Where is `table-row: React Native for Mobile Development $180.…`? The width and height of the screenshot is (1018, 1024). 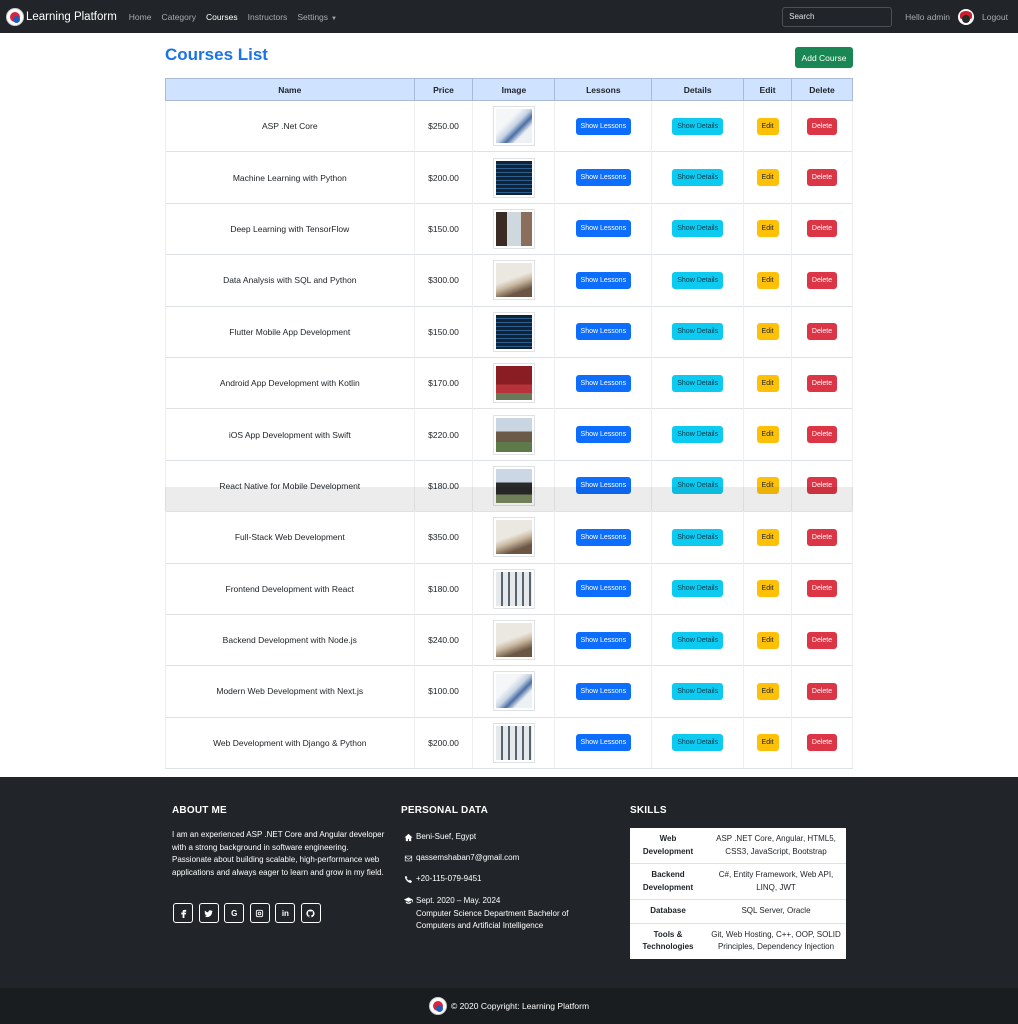
table-row: React Native for Mobile Development $180.… is located at coordinates (509, 485).